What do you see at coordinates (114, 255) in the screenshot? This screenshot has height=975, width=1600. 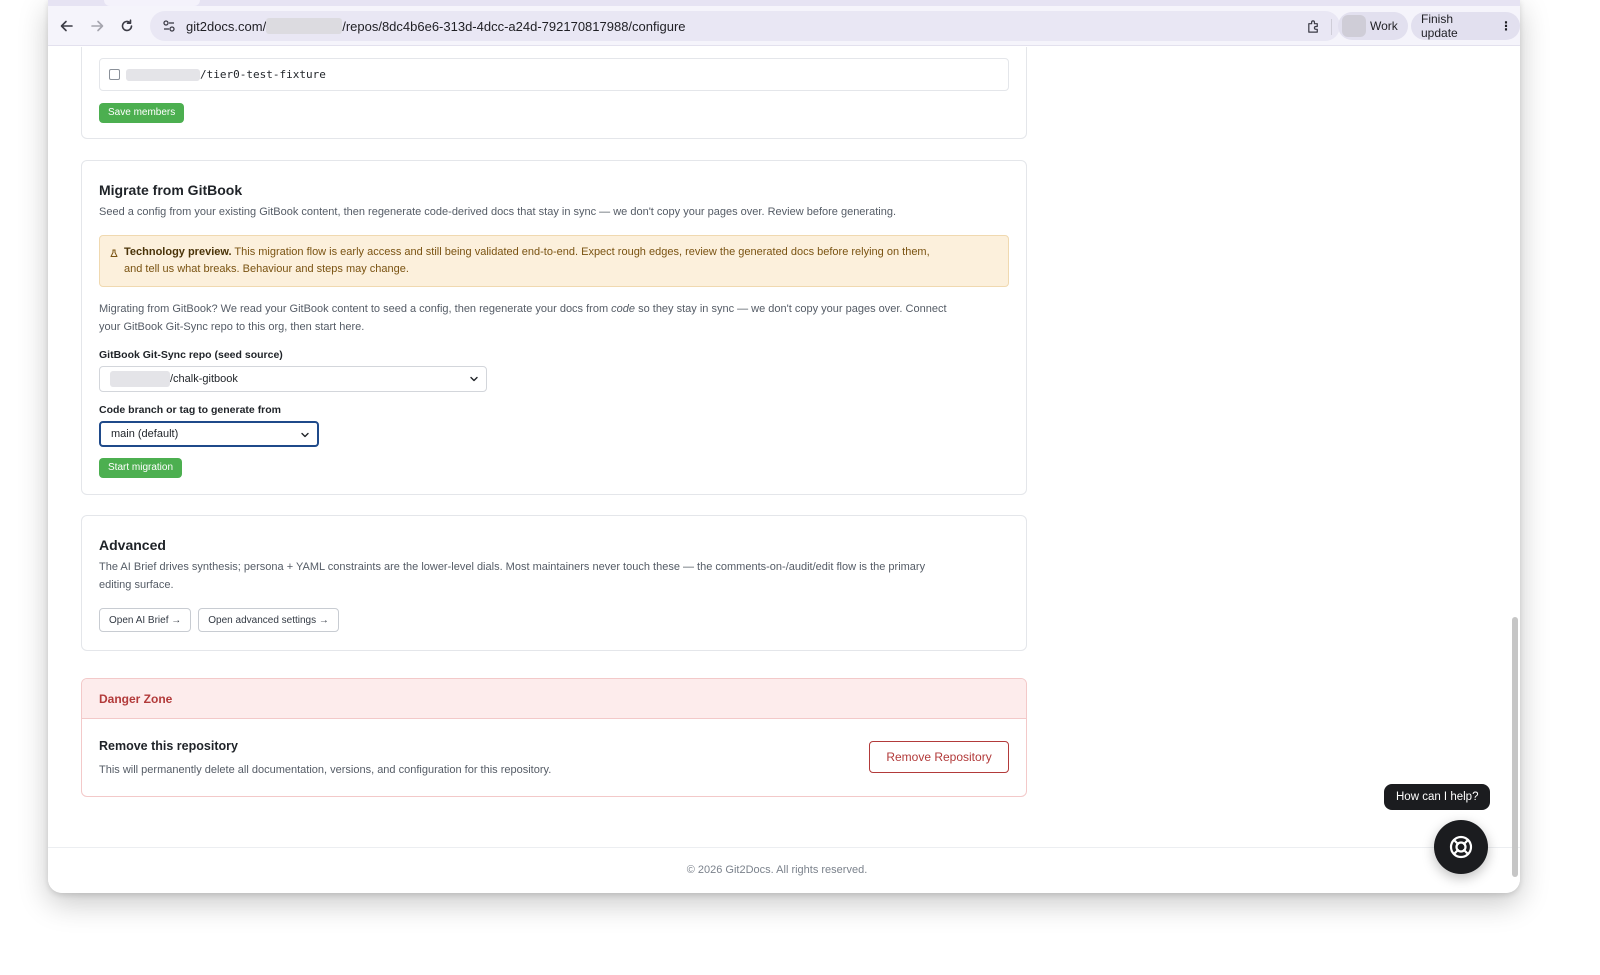 I see `flask-icon` at bounding box center [114, 255].